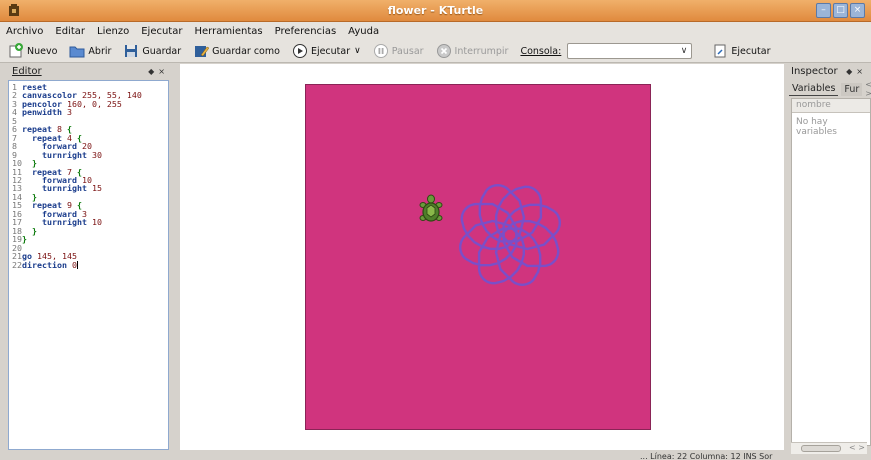 The width and height of the screenshot is (871, 460). What do you see at coordinates (407, 51) in the screenshot?
I see `pause-button-label: Pausar` at bounding box center [407, 51].